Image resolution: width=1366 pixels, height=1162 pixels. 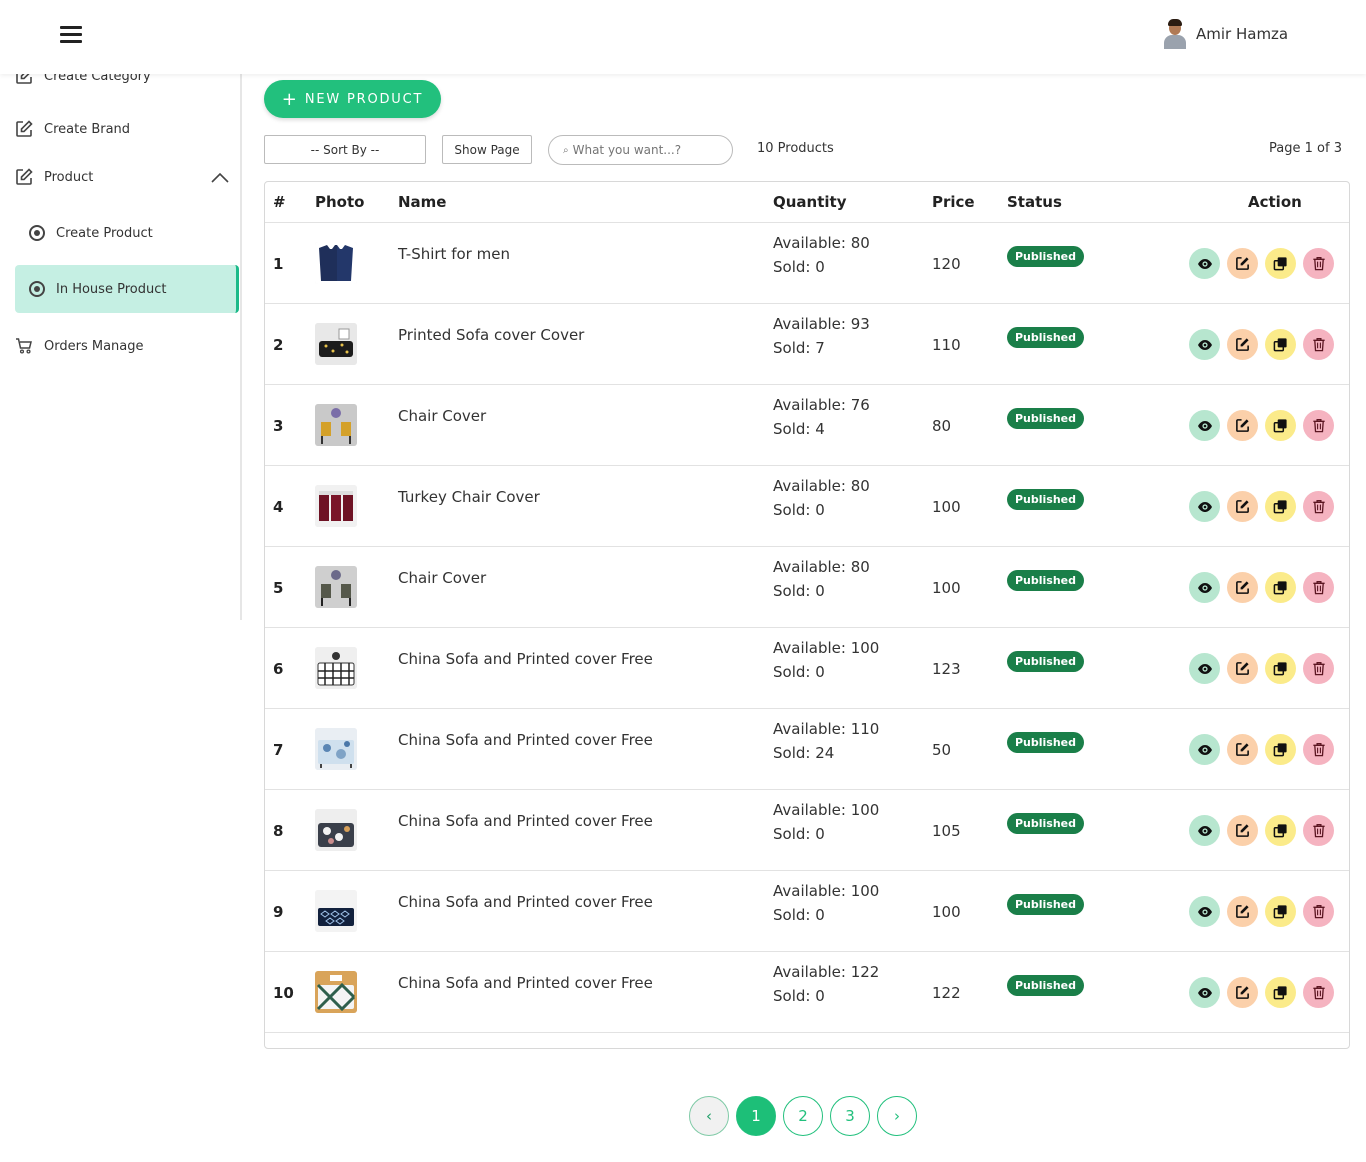 I want to click on sidebar-item-create-brand: Create Brand, so click(x=72, y=129).